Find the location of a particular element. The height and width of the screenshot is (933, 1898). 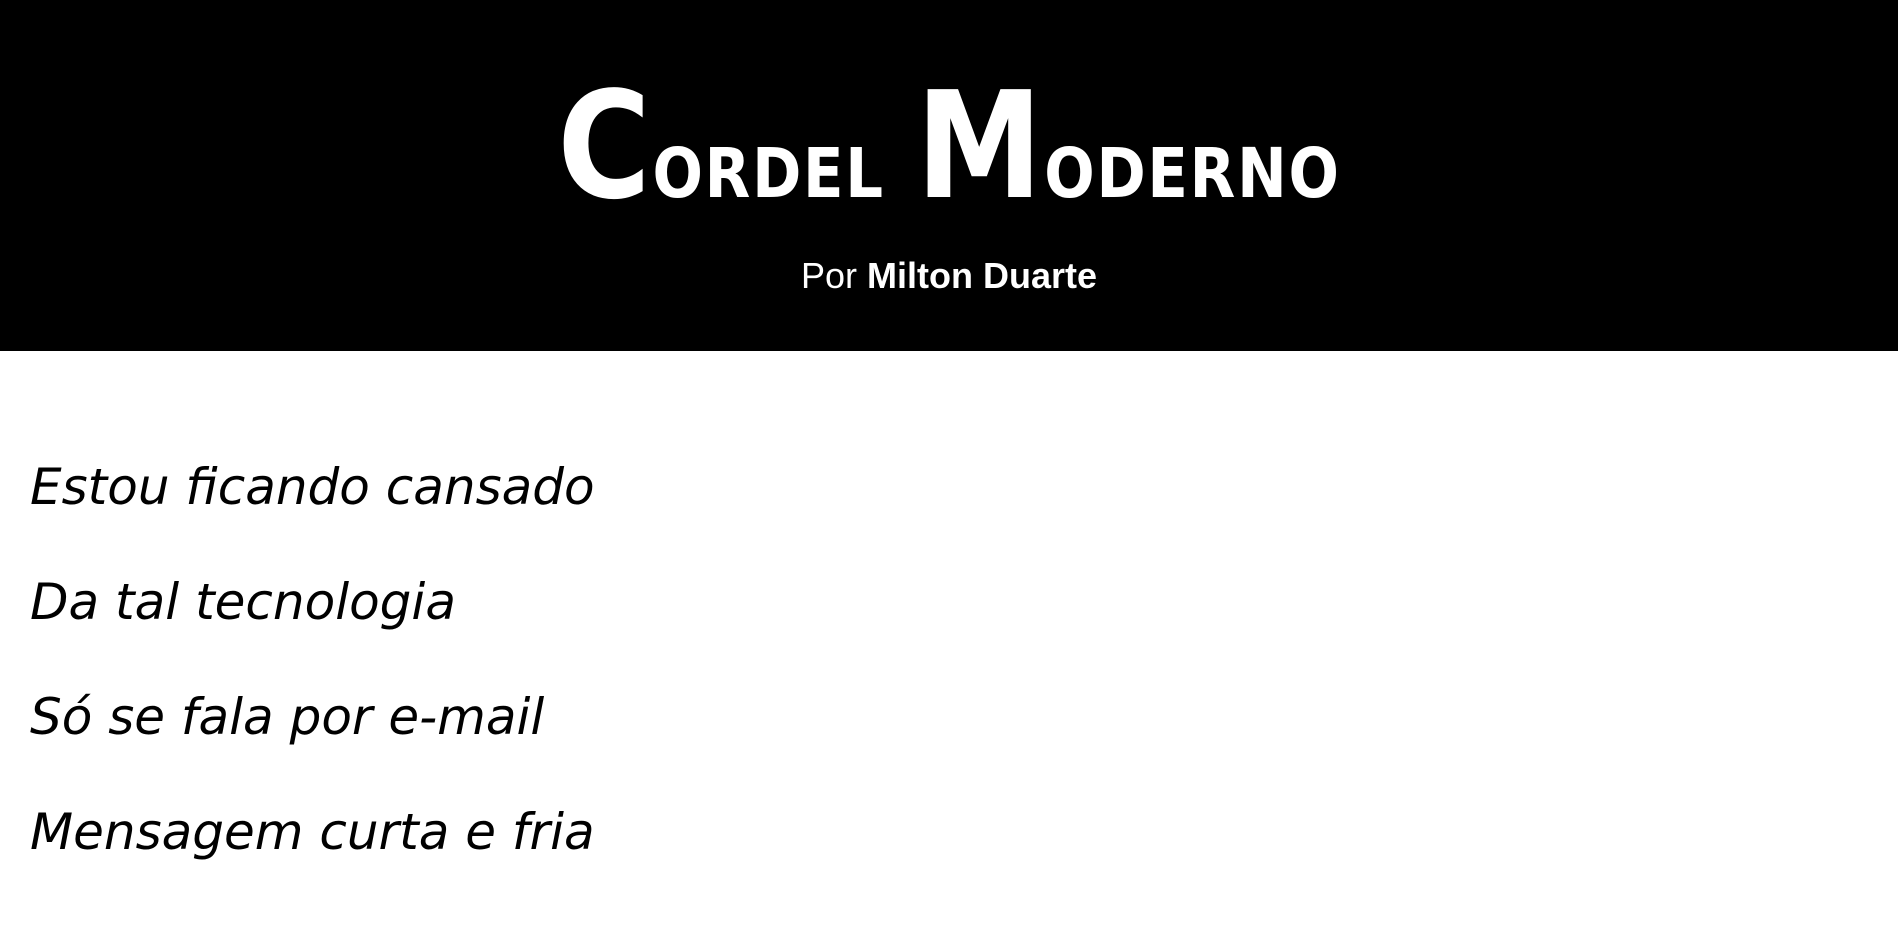

poem-verse: Da tal tecnologia is located at coordinates (243, 602).